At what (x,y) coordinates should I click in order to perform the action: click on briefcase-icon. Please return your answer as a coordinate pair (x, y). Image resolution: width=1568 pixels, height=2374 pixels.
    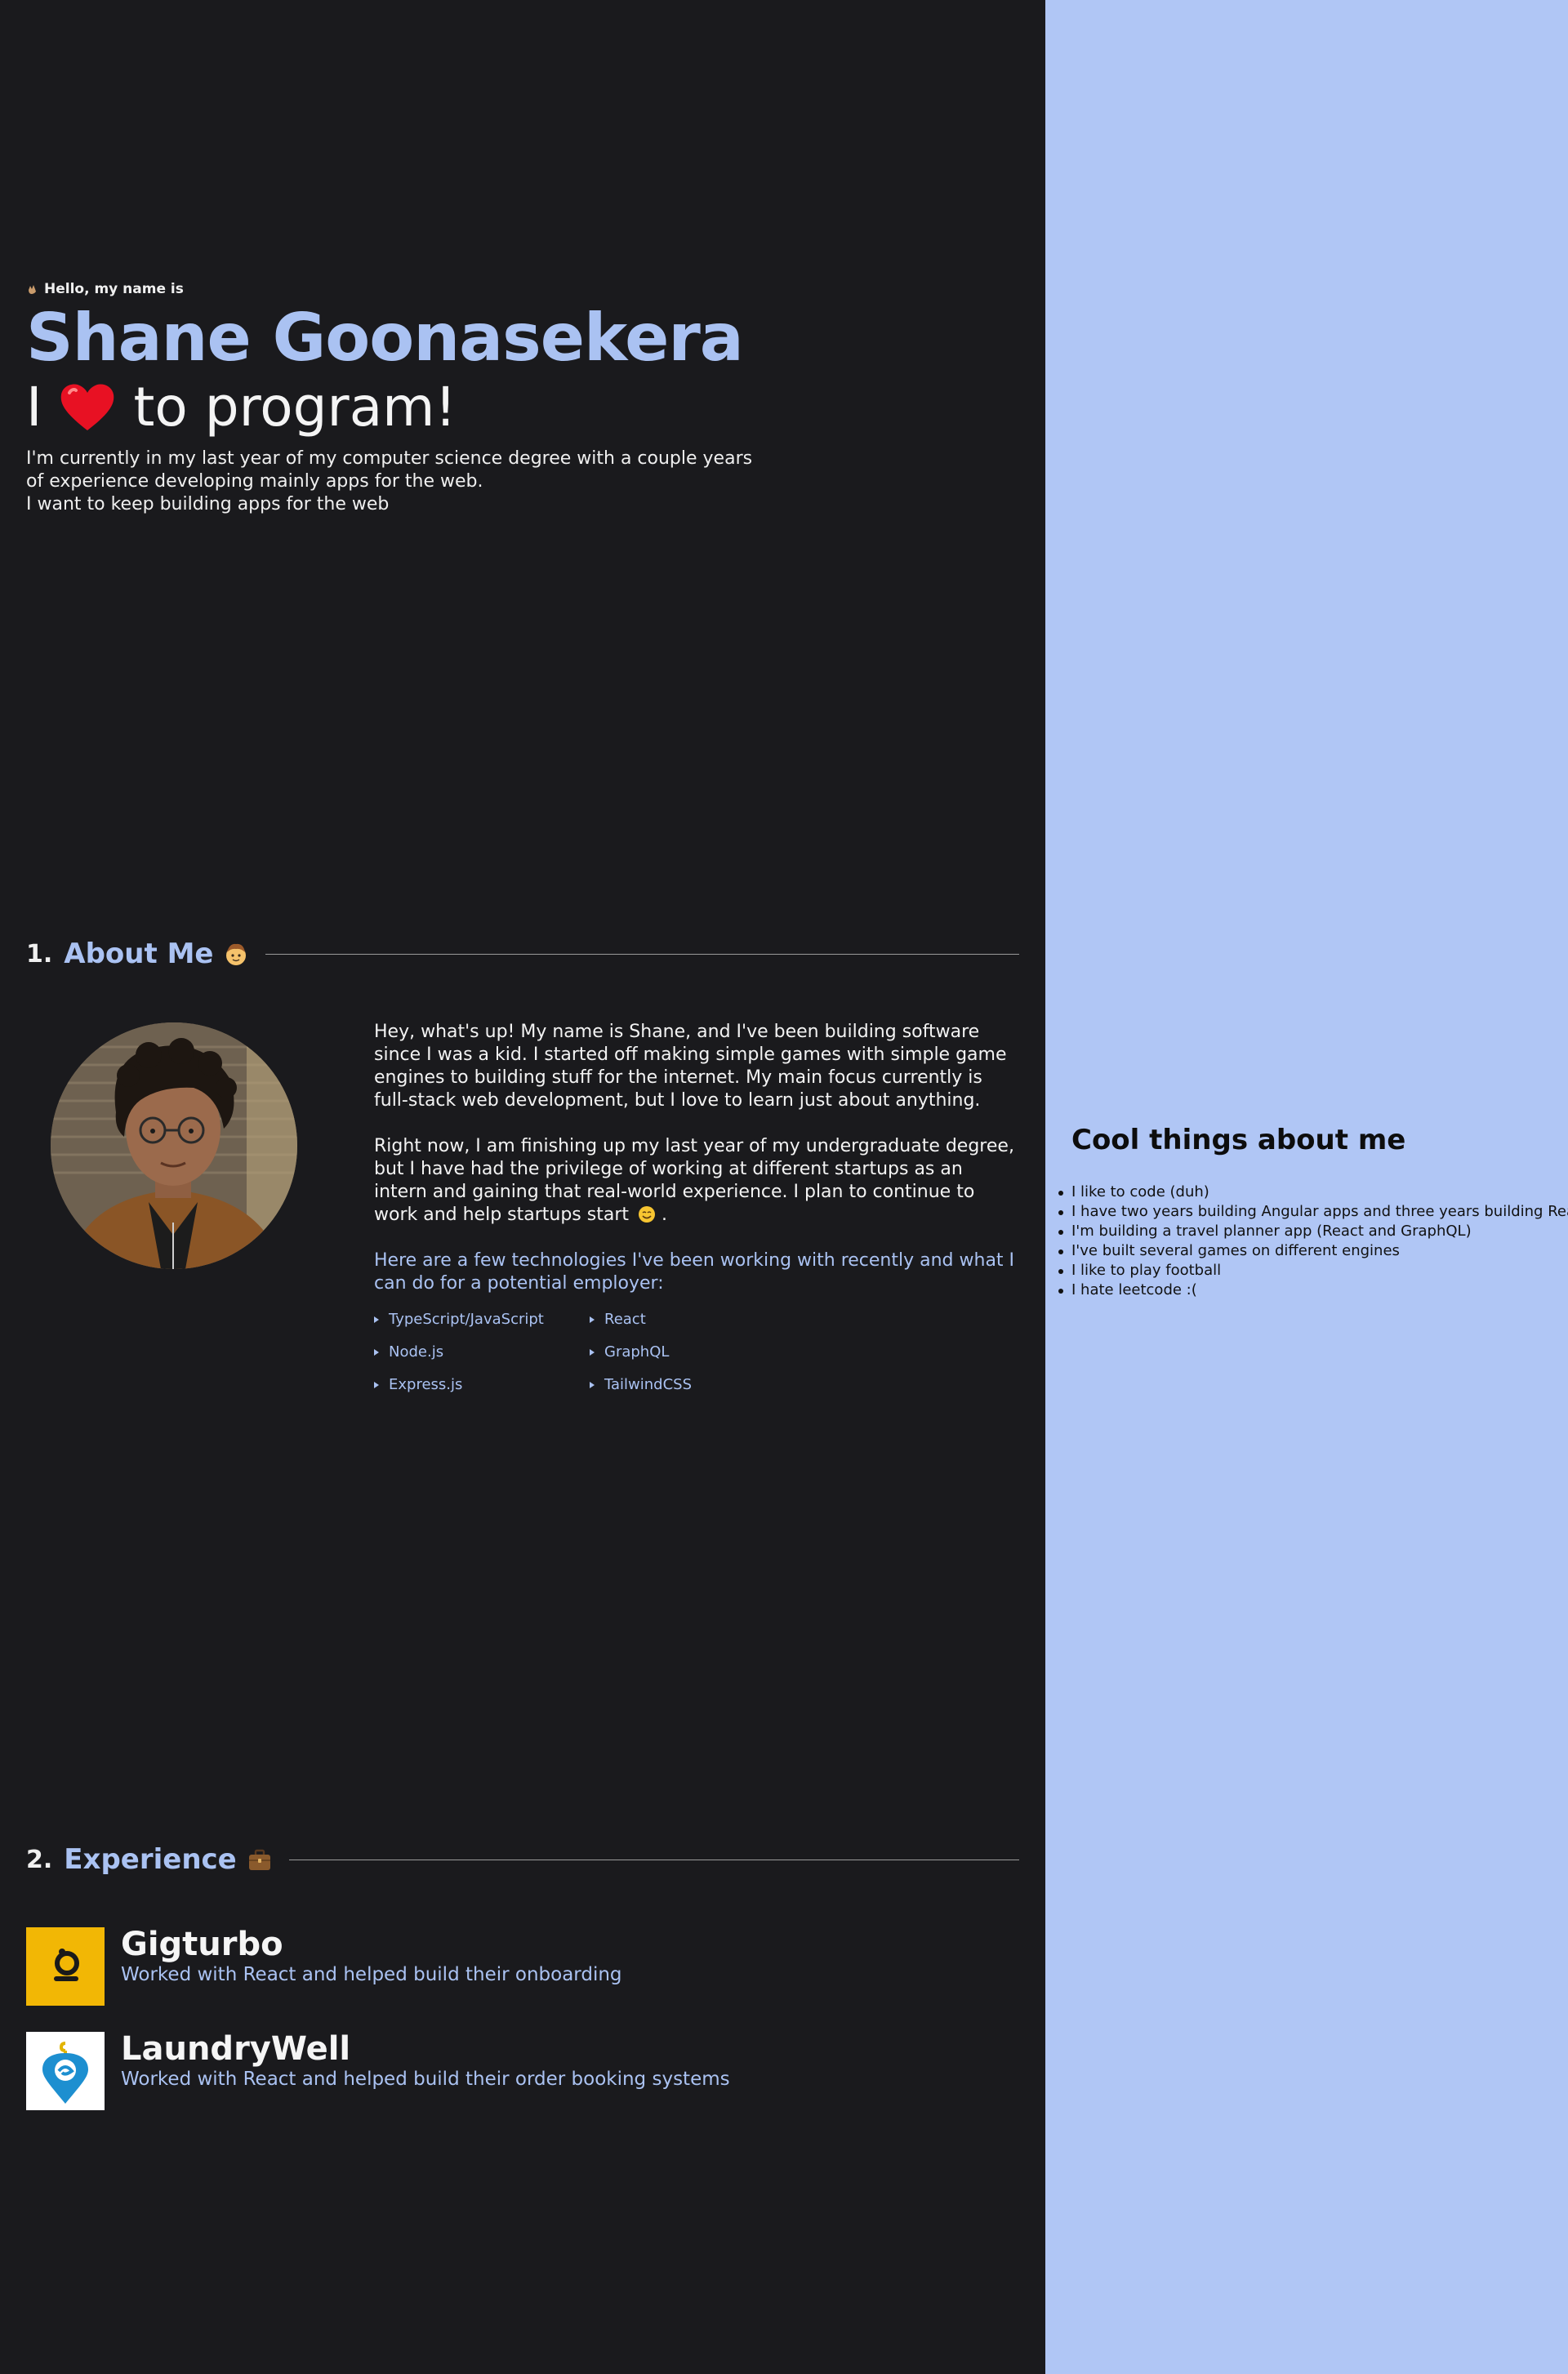
    Looking at the image, I should click on (259, 1859).